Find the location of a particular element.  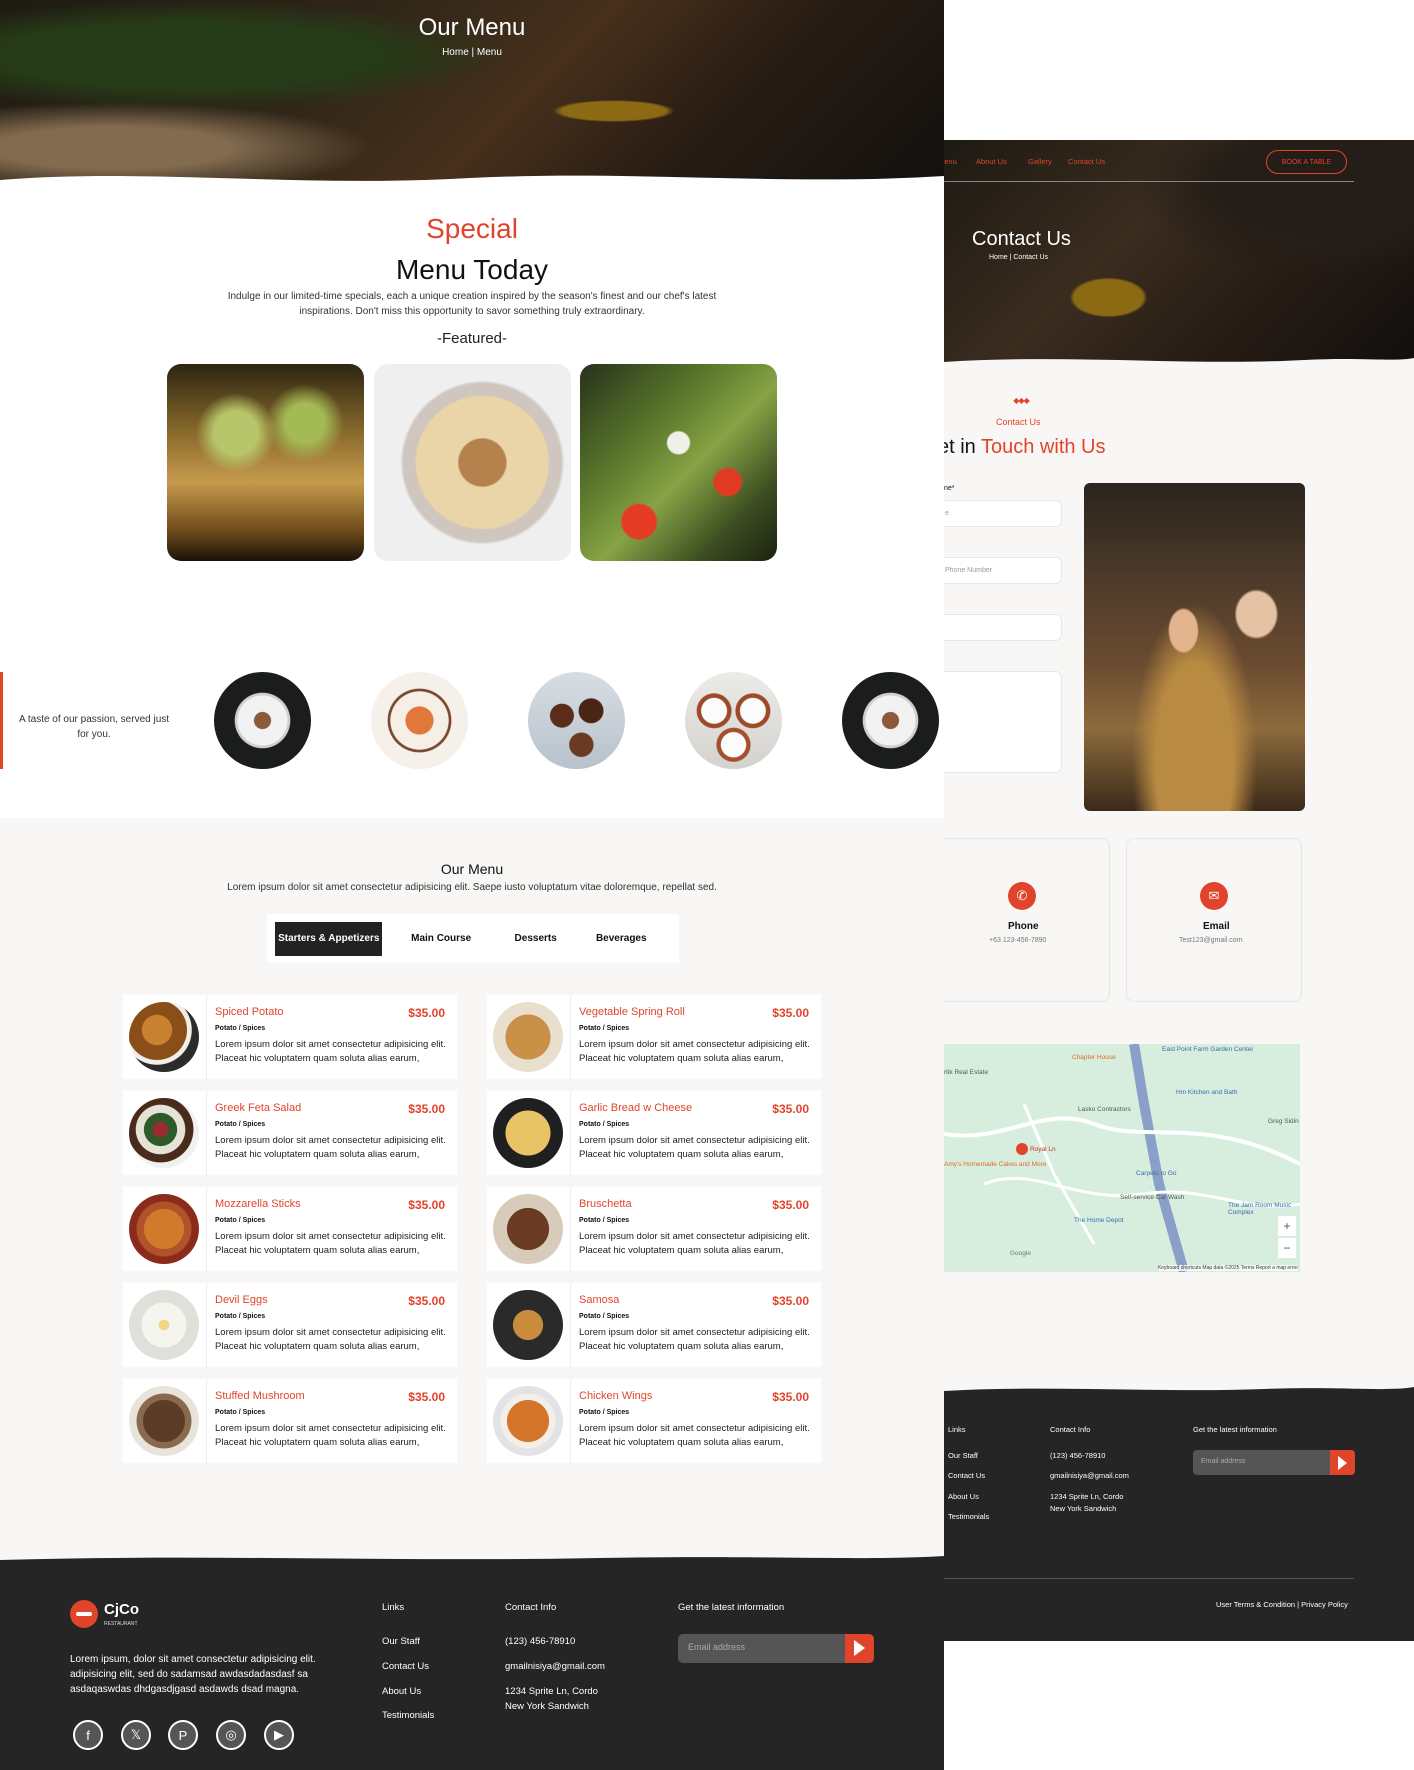

newsletter-email-field: Email address is located at coordinates (776, 1648).